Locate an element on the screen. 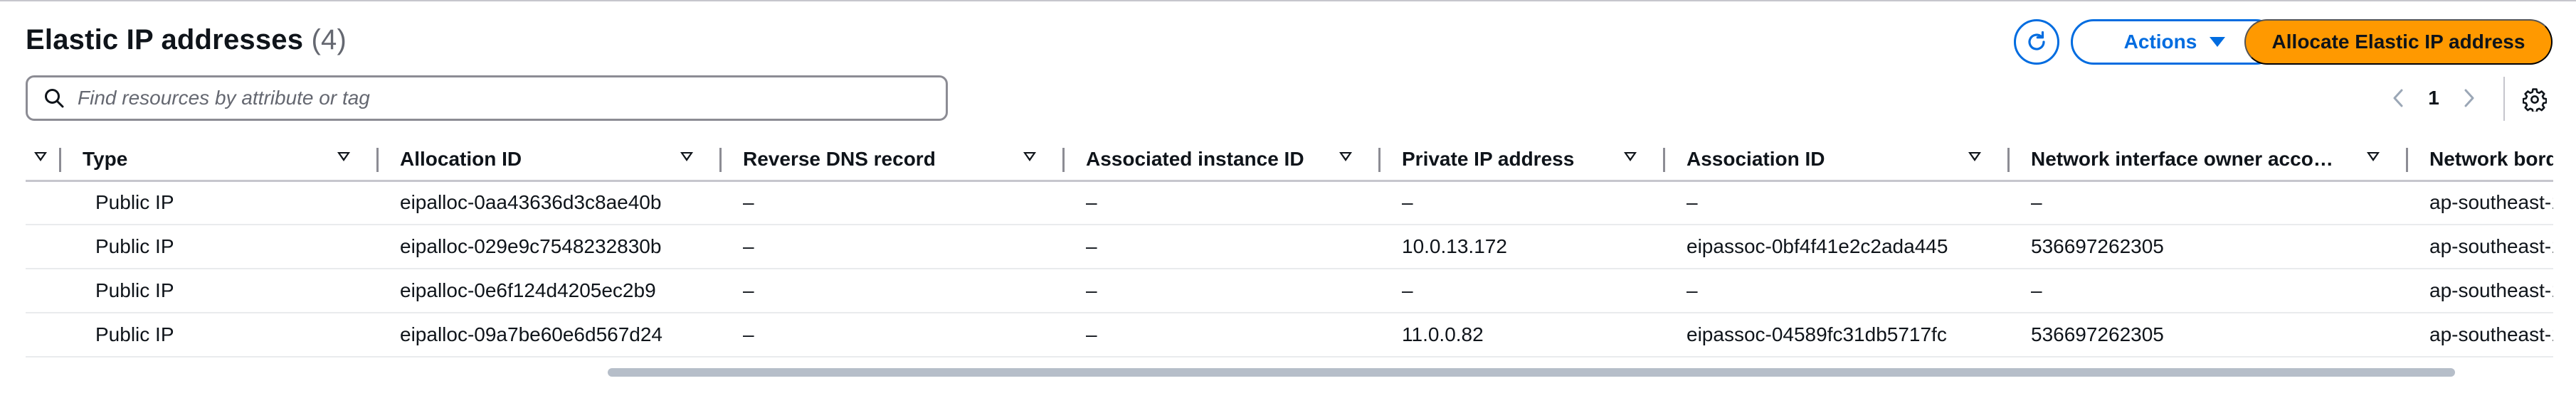 This screenshot has width=2576, height=398. cell-value: eipassoc-04589fc31db5717fc is located at coordinates (1817, 334).